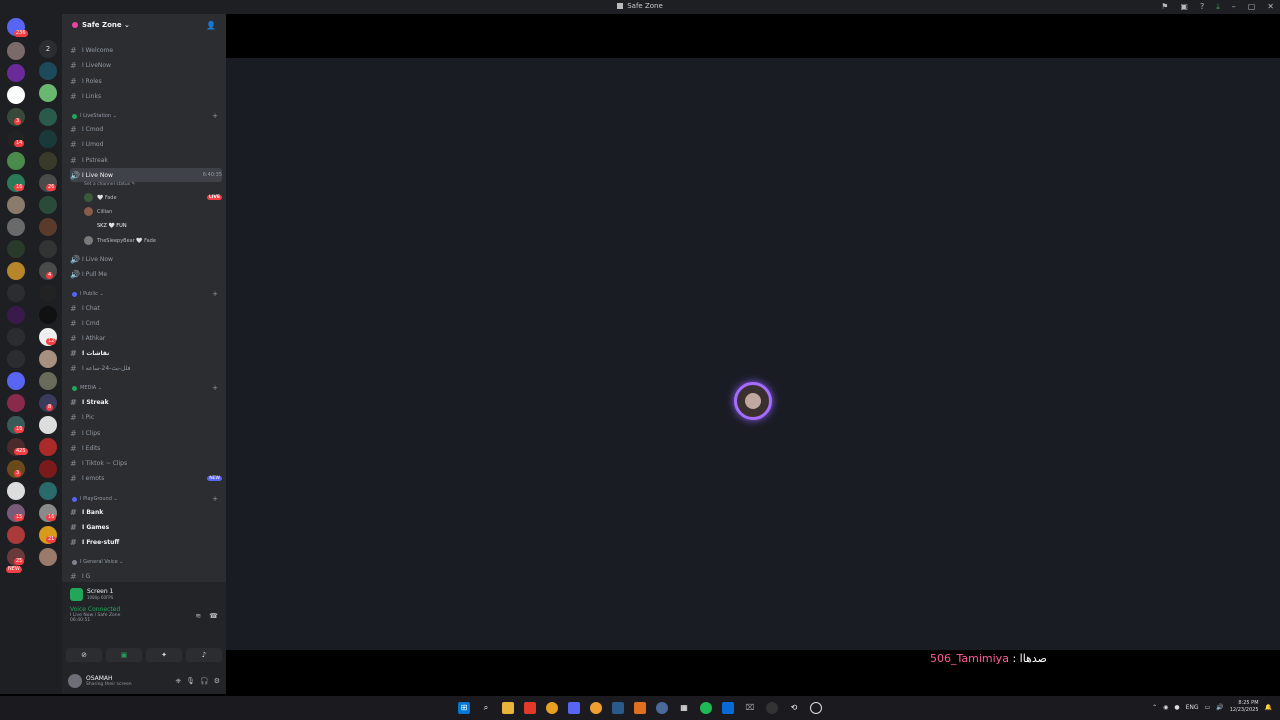  I want to click on chrome-icon, so click(552, 708).